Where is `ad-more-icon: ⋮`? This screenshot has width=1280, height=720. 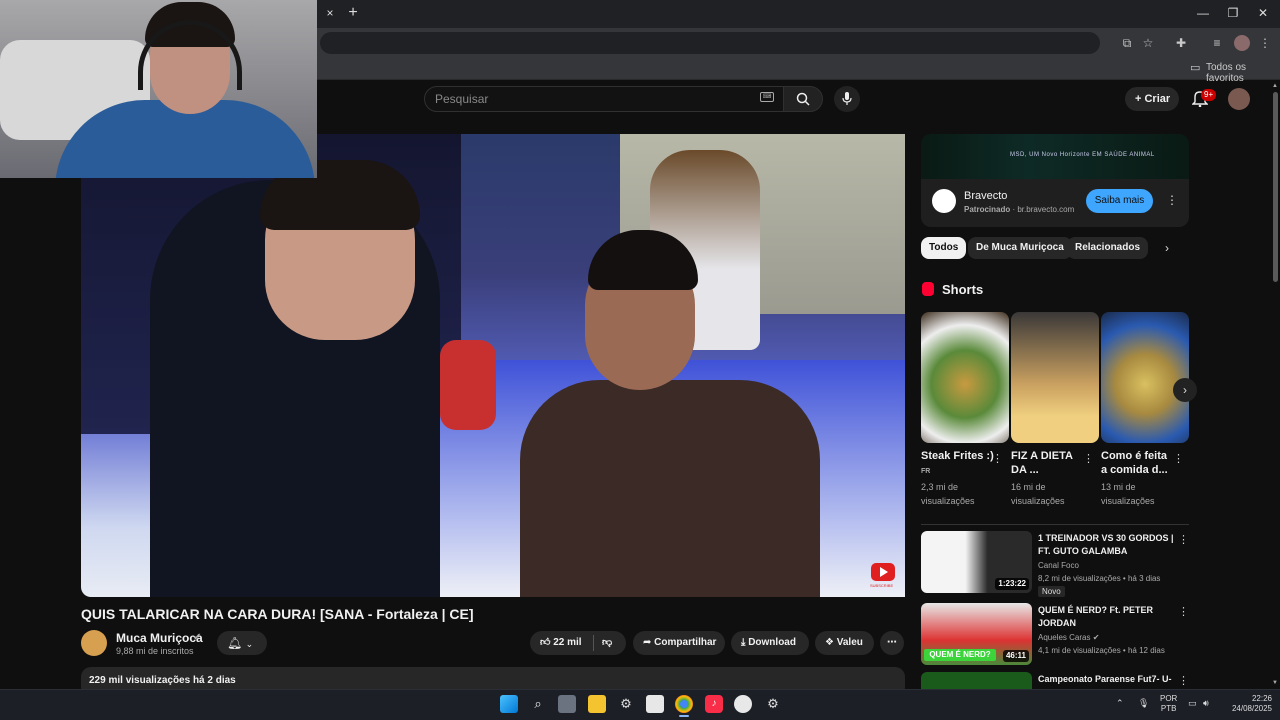 ad-more-icon: ⋮ is located at coordinates (1172, 200).